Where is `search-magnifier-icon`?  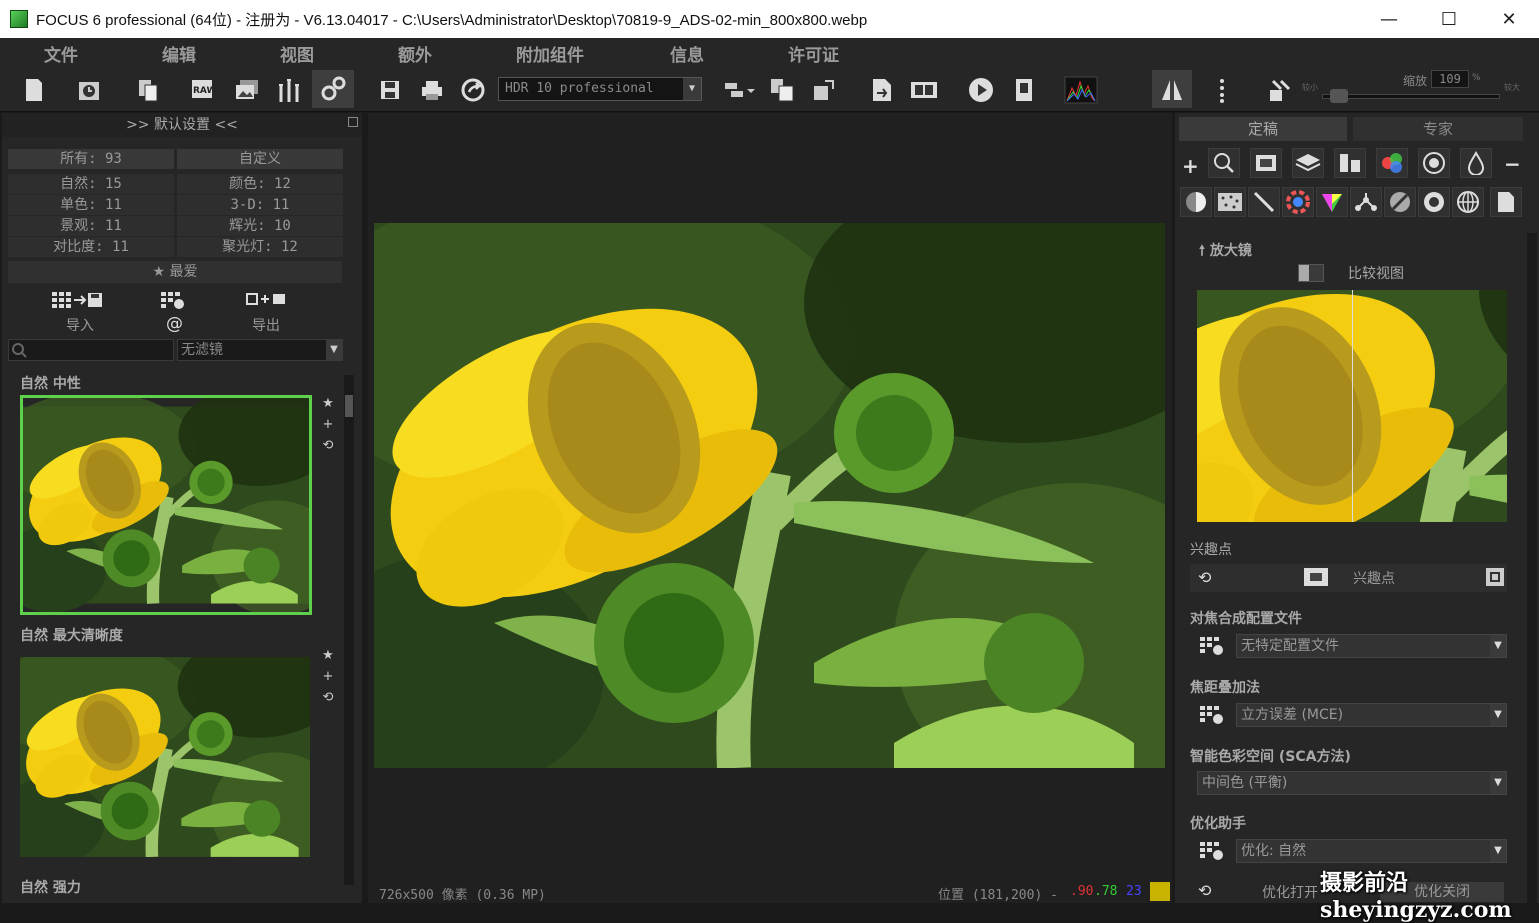 search-magnifier-icon is located at coordinates (1224, 163).